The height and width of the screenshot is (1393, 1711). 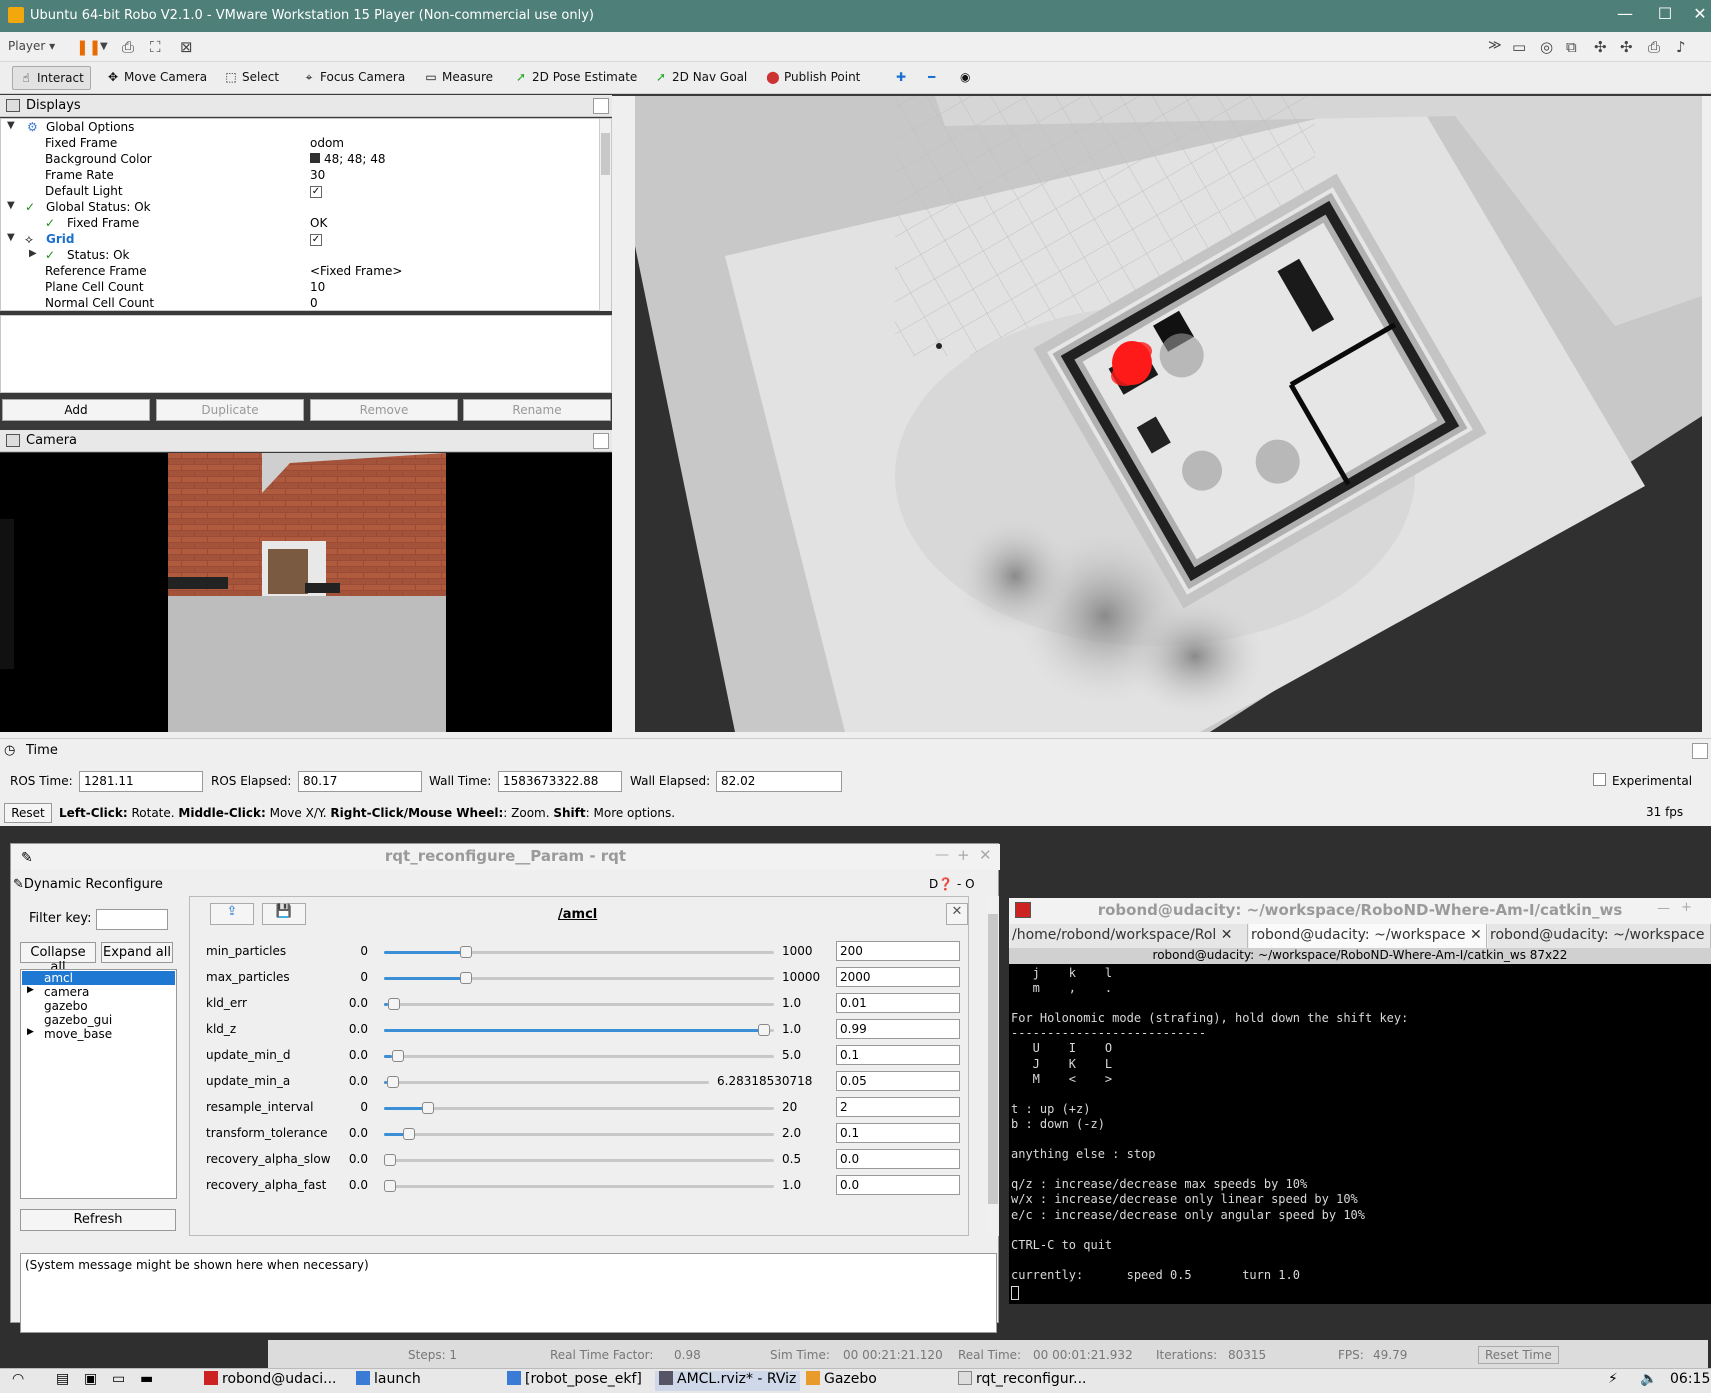 I want to click on close-icon: ✕, so click(x=1698, y=13).